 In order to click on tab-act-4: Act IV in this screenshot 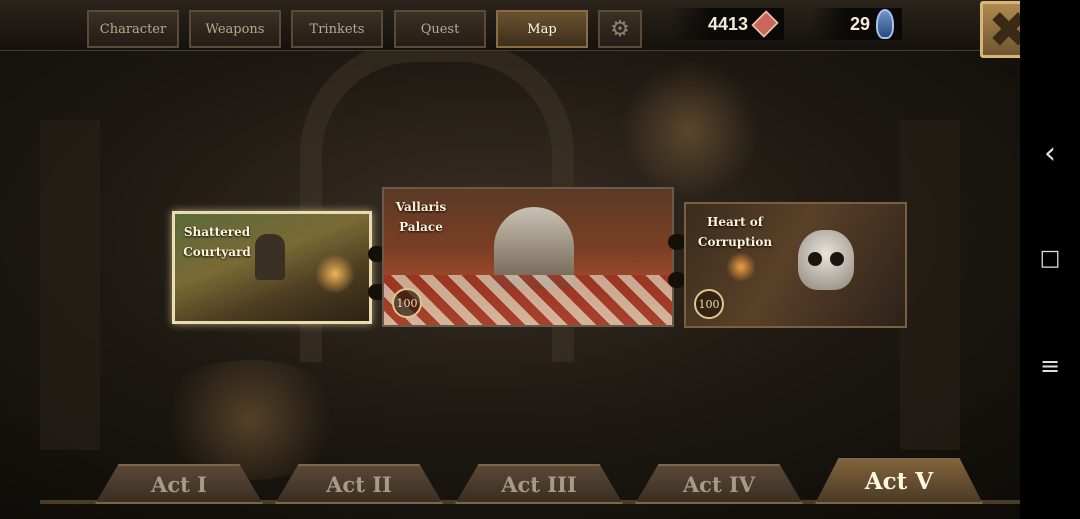, I will do `click(719, 484)`.